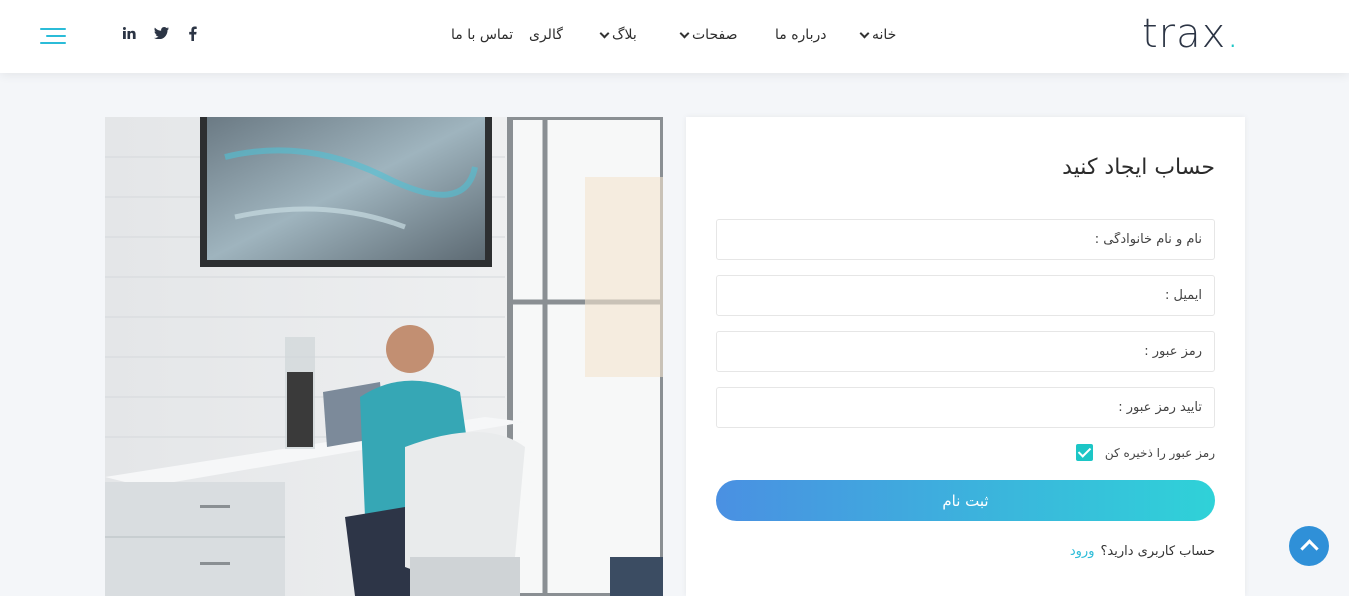  What do you see at coordinates (965, 239) in the screenshot?
I see `fullname-field` at bounding box center [965, 239].